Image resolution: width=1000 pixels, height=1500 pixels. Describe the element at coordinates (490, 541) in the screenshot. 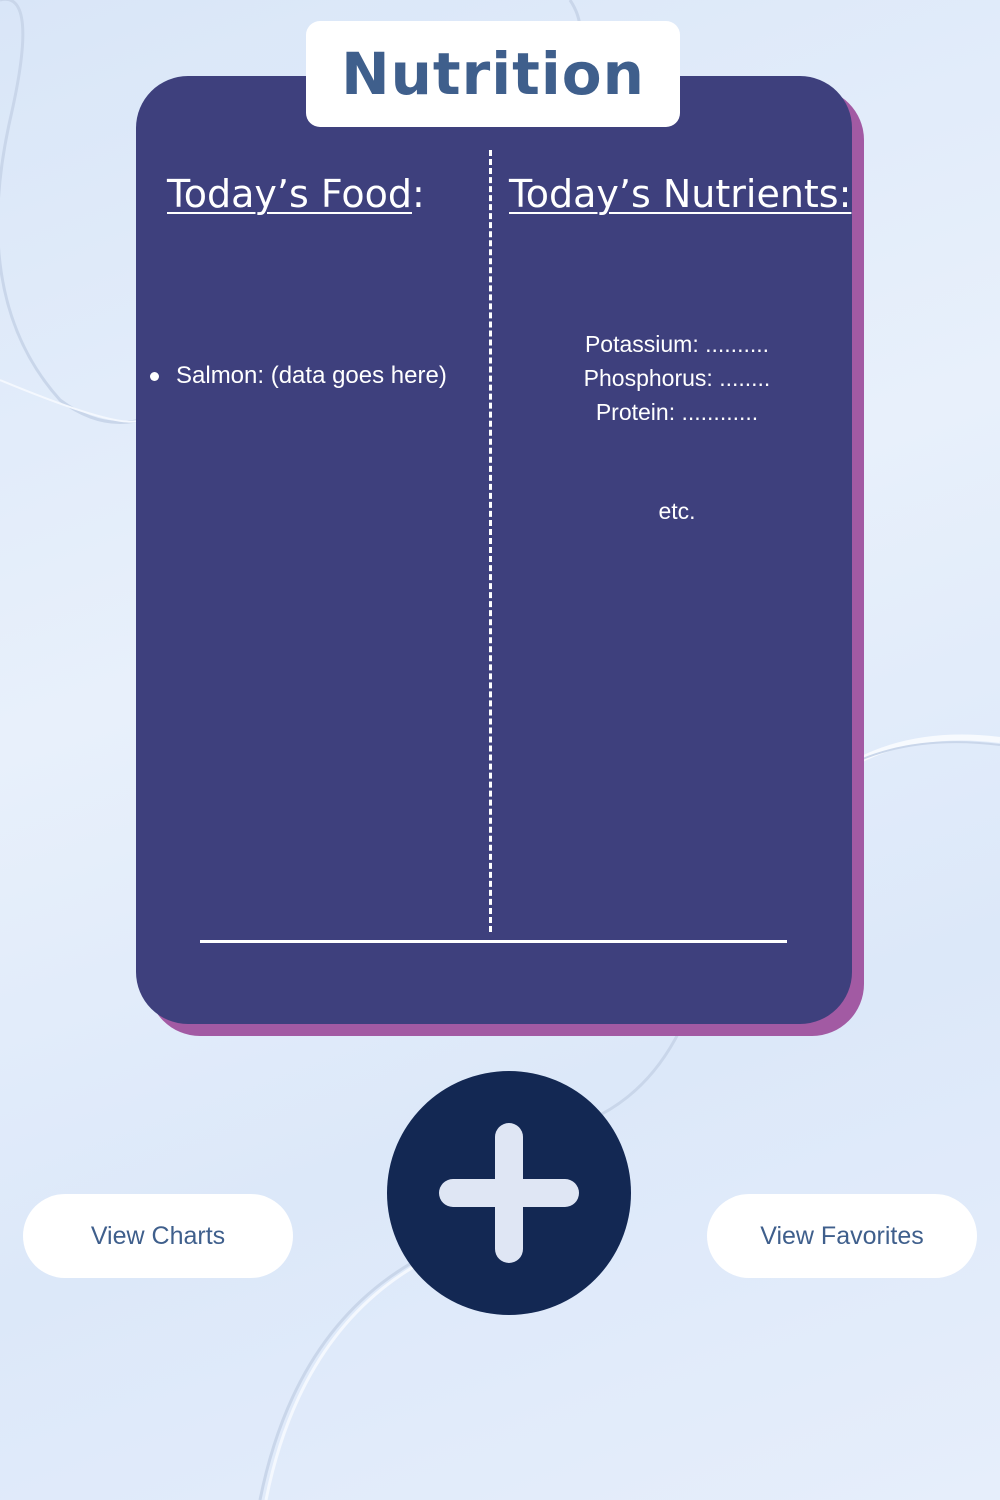

I see `column-divider` at that location.